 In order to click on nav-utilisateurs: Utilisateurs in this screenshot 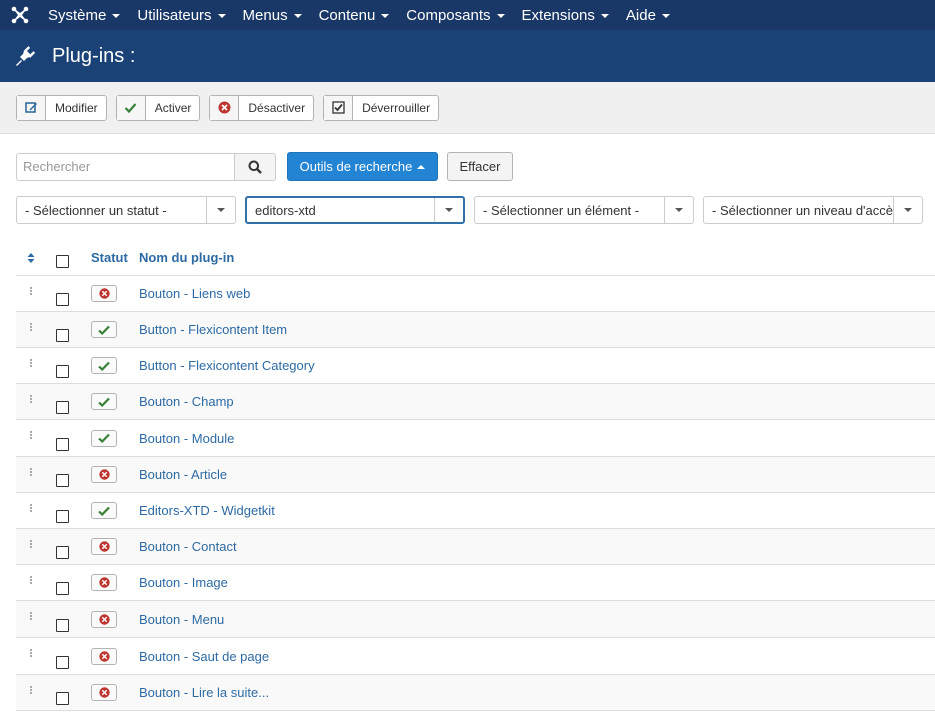, I will do `click(181, 15)`.